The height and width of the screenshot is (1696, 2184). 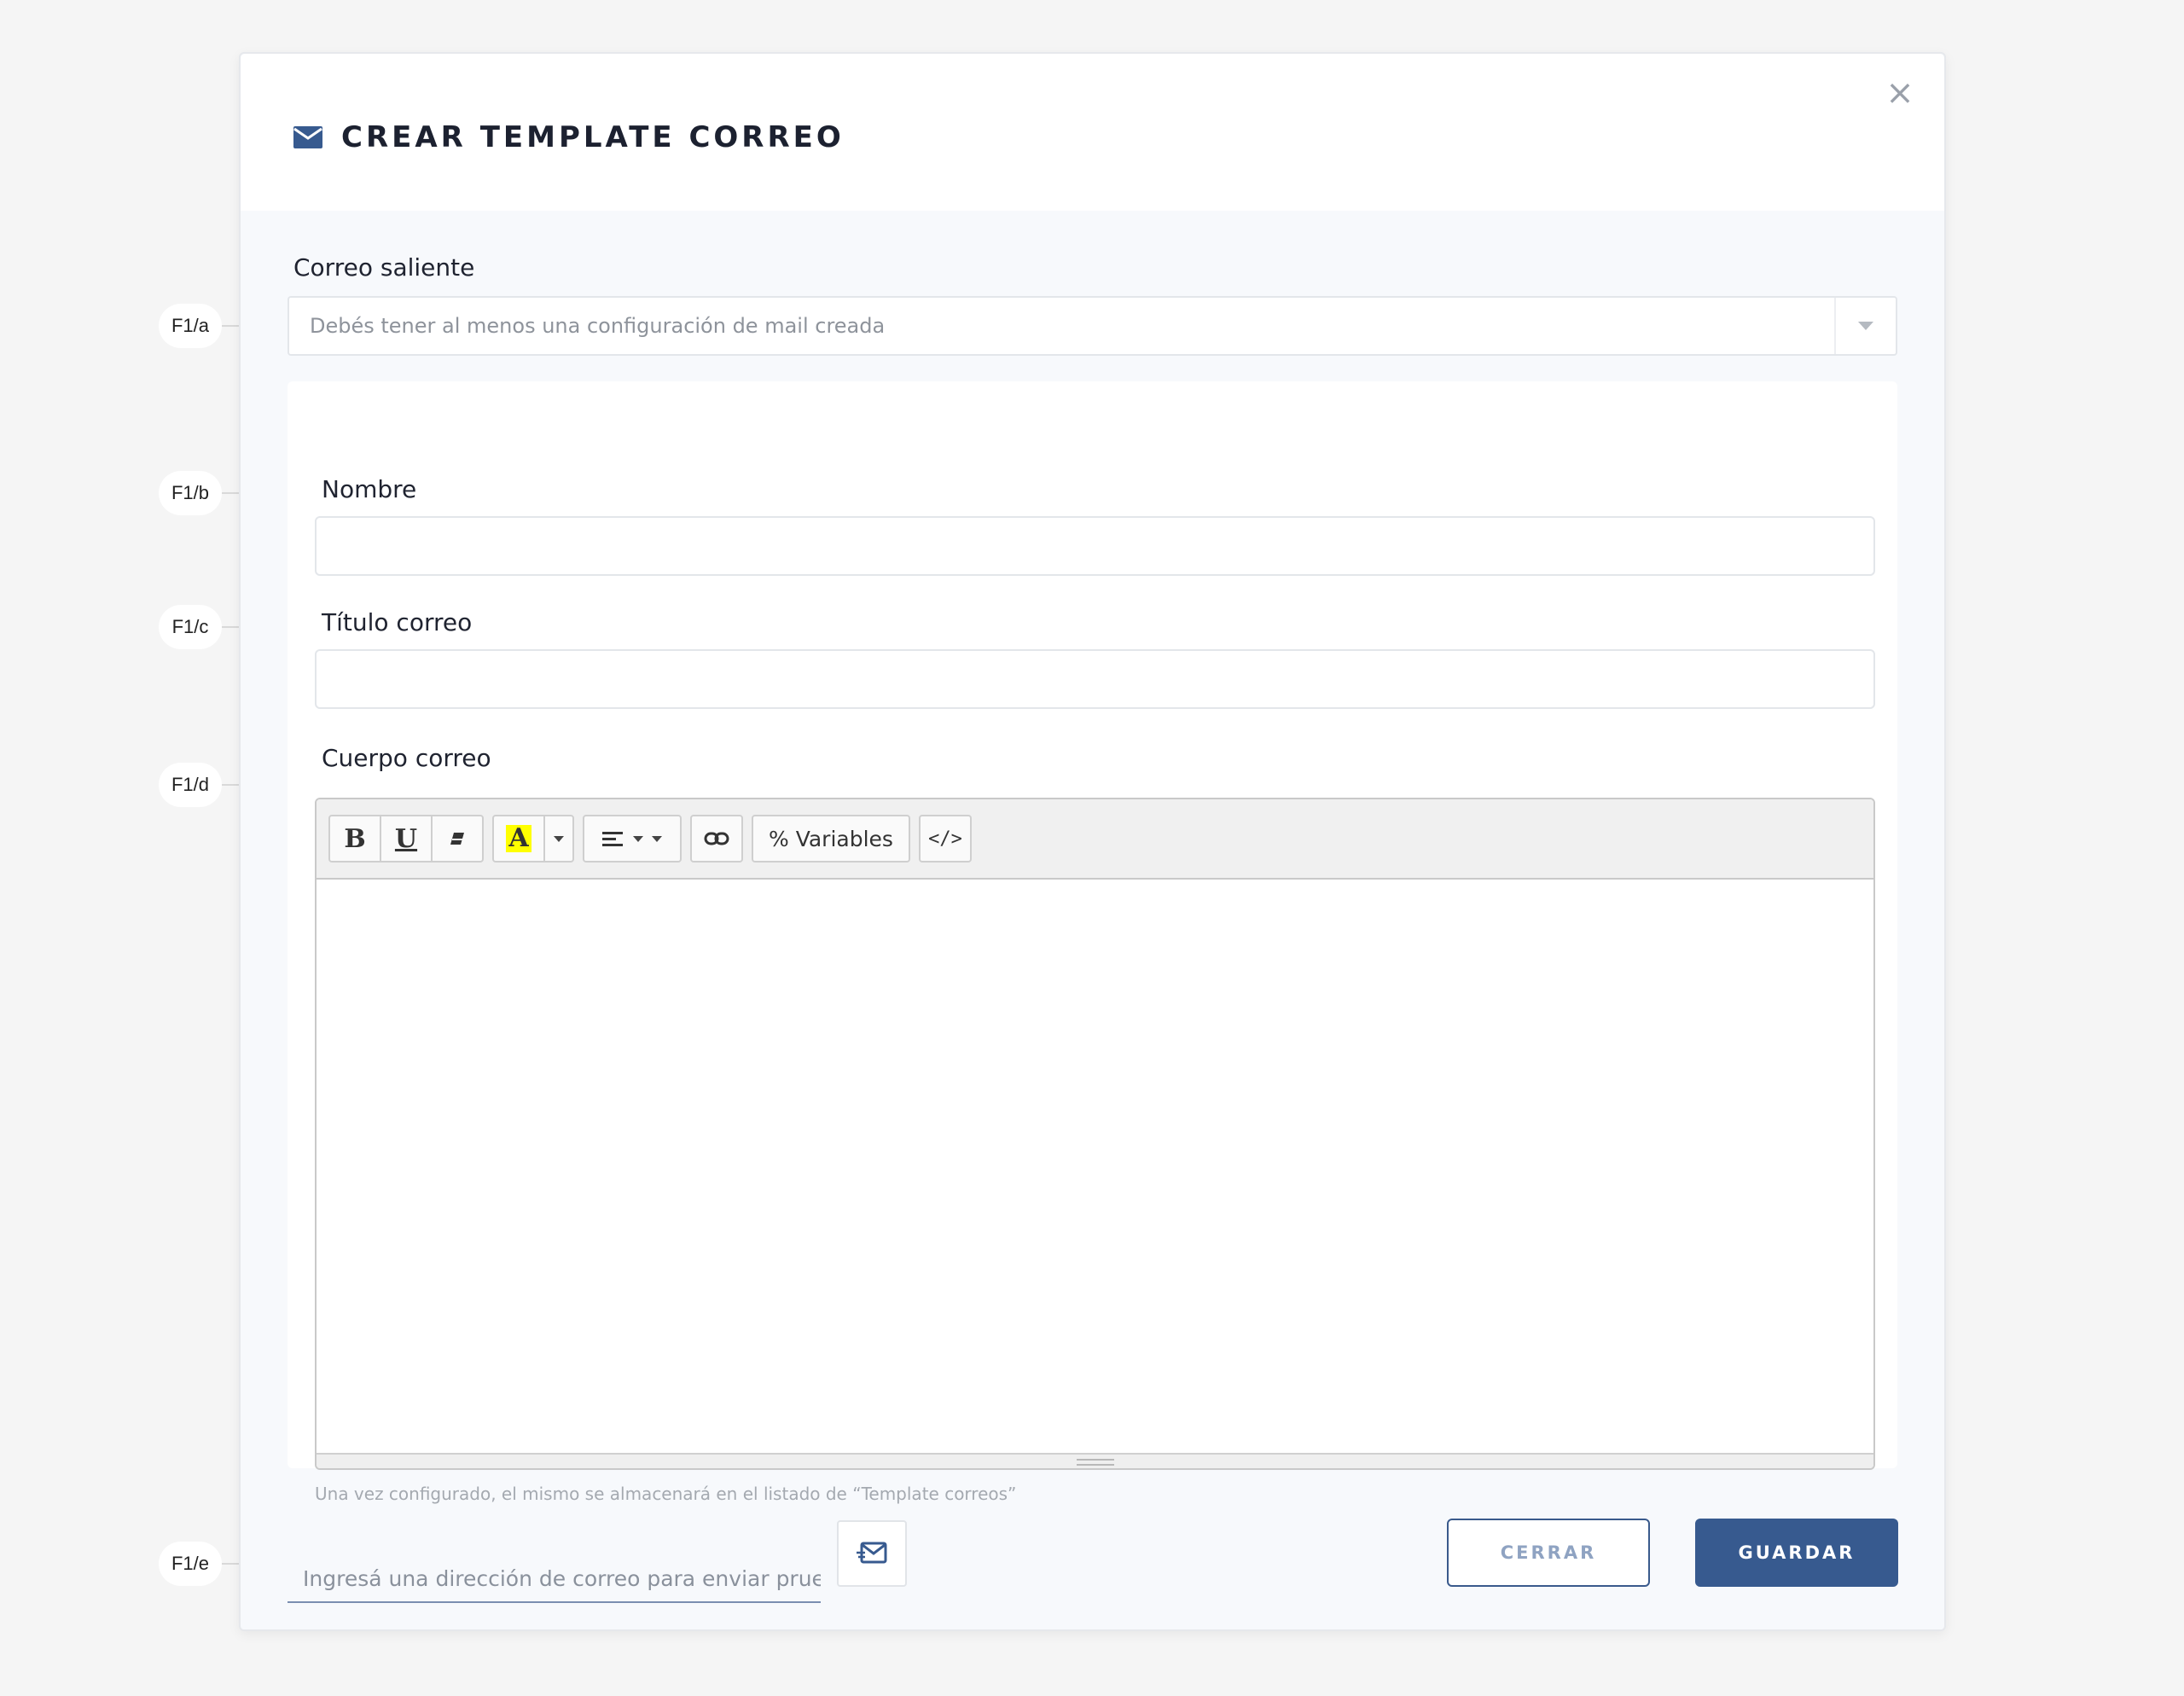 I want to click on body-label: Cuerpo correo, so click(x=406, y=758).